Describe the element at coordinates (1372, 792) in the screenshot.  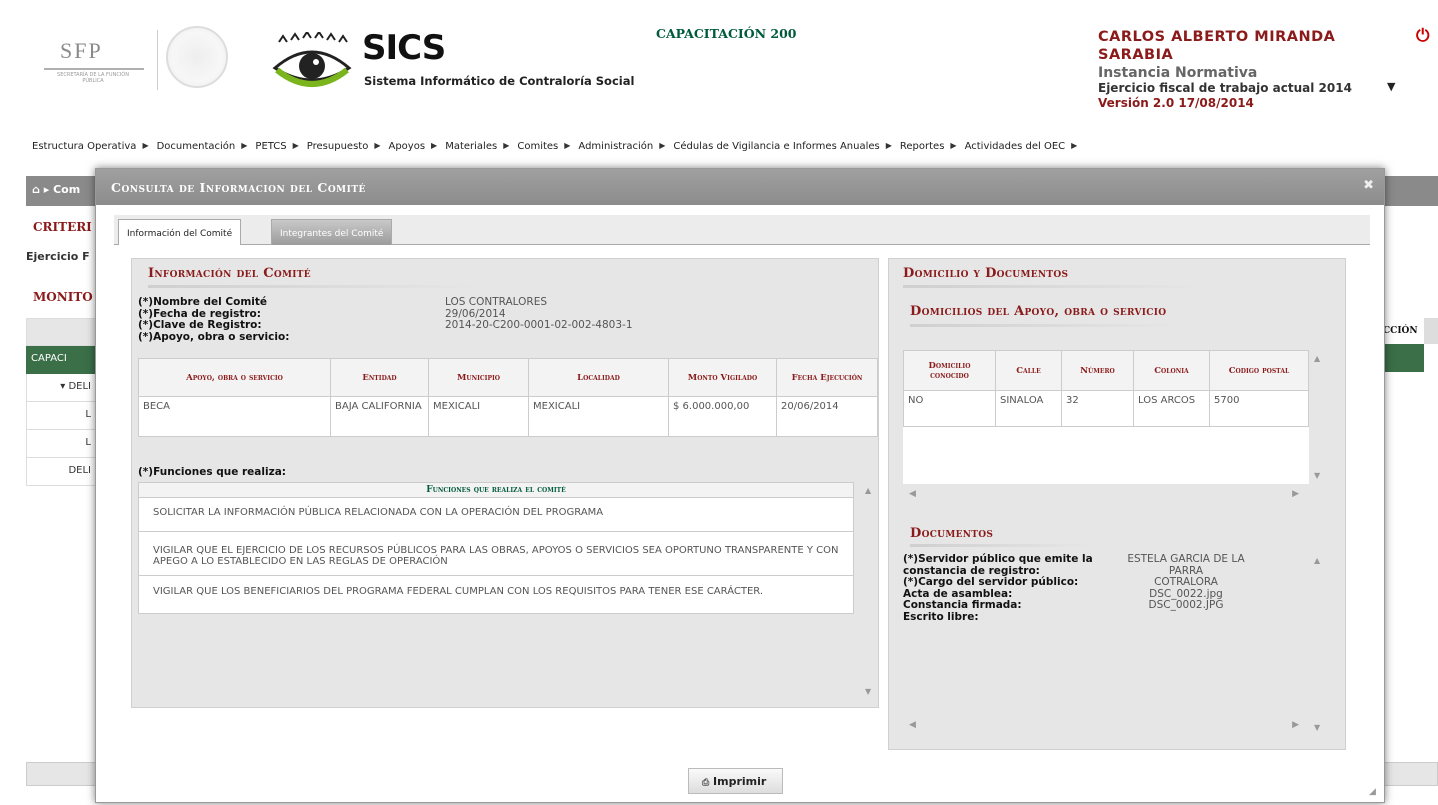
I see `resize-handle-icon: ◢` at that location.